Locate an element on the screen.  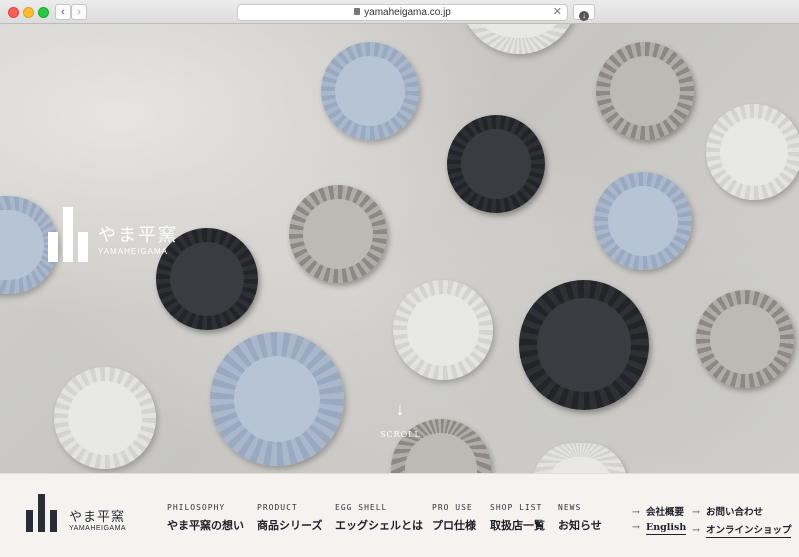
nav-item-en: PRO USE is located at coordinates (452, 507).